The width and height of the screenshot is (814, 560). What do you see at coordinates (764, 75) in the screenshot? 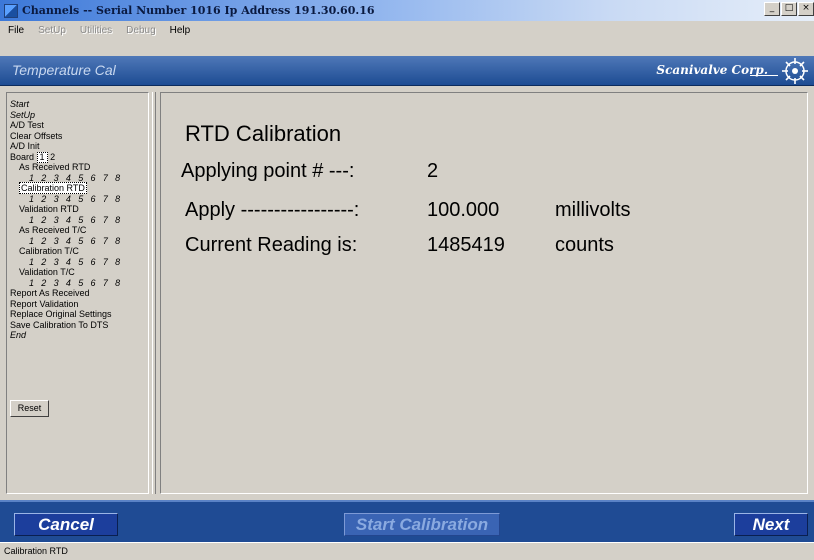
I see `brand-underline` at bounding box center [764, 75].